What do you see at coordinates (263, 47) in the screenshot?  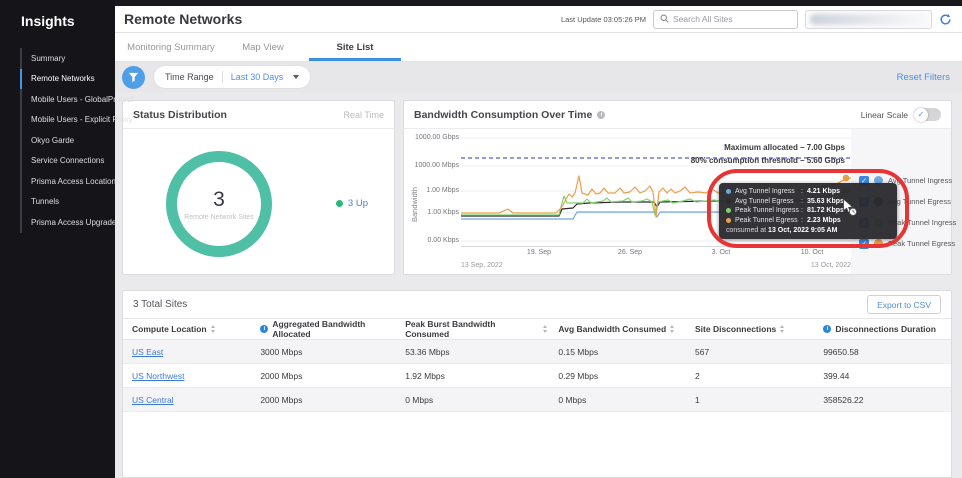 I see `tab-map-view: Map View` at bounding box center [263, 47].